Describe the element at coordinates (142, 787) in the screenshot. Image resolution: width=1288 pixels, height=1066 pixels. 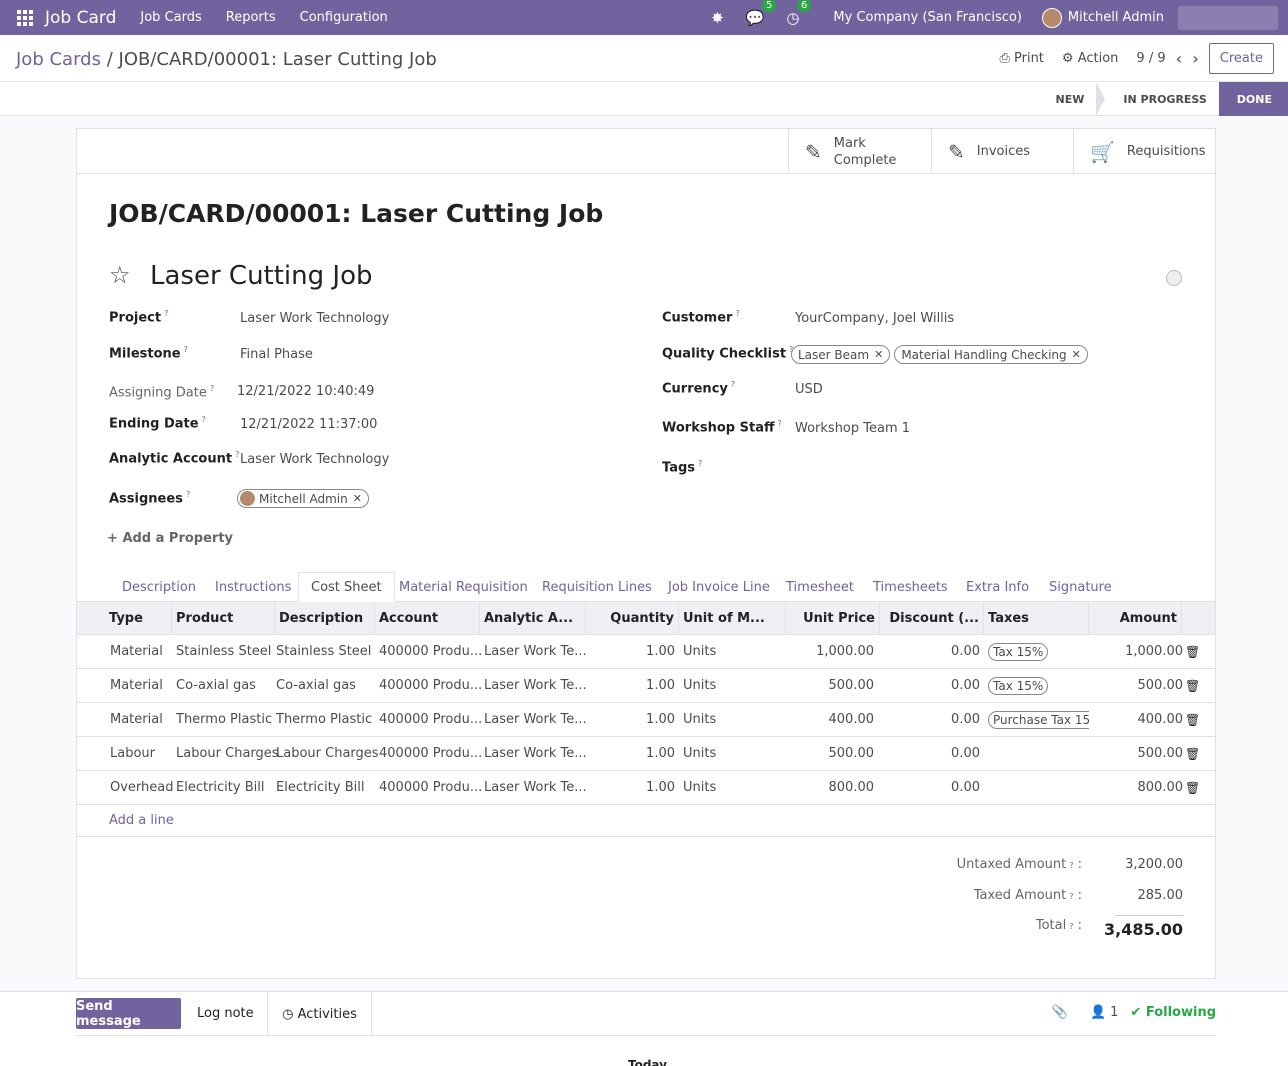
I see `cell-type: Overhead` at that location.